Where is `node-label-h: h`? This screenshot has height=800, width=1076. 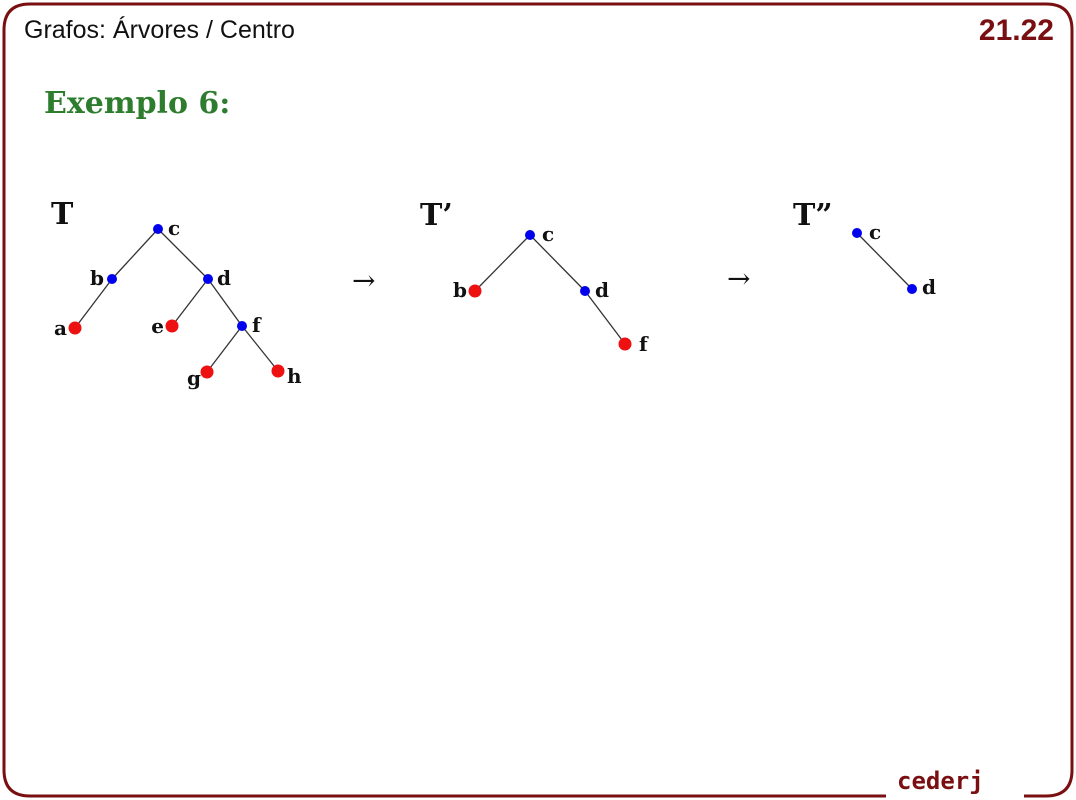 node-label-h: h is located at coordinates (294, 376).